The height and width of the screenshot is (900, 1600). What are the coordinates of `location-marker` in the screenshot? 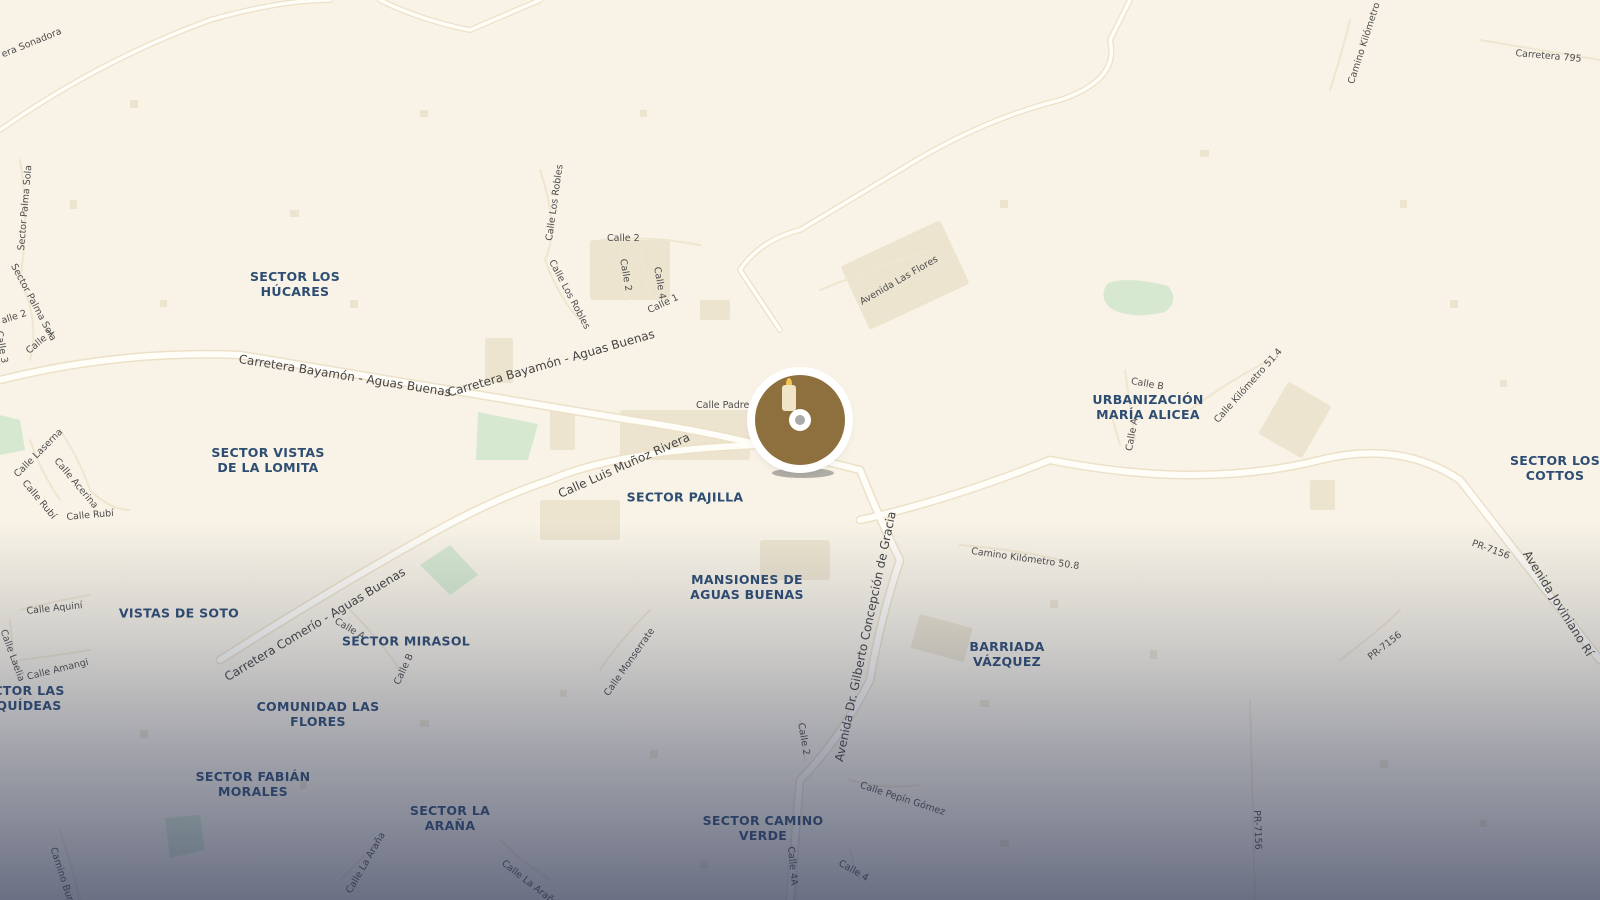 It's located at (800, 420).